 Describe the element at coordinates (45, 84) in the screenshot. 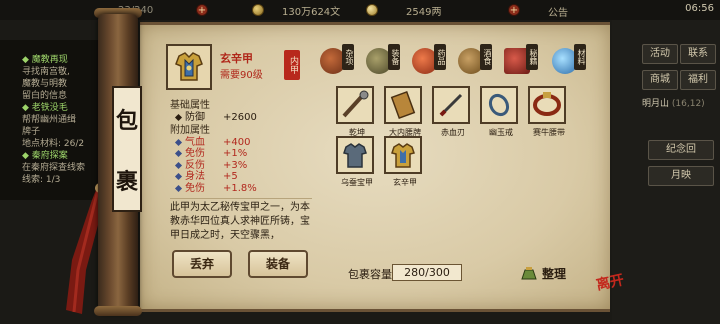

I see `quest-line: 魔教与明教` at that location.